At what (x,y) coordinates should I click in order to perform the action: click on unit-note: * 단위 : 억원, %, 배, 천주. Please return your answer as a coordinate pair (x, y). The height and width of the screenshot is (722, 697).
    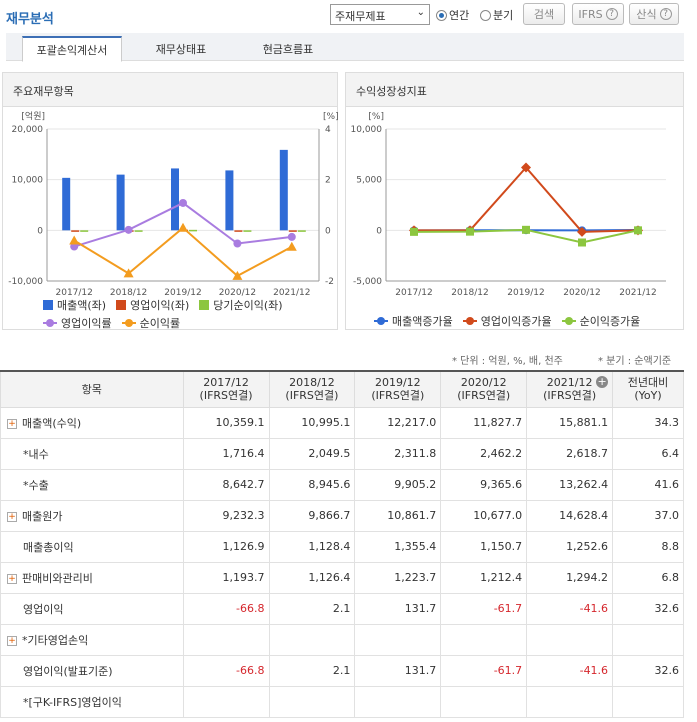
    Looking at the image, I should click on (507, 361).